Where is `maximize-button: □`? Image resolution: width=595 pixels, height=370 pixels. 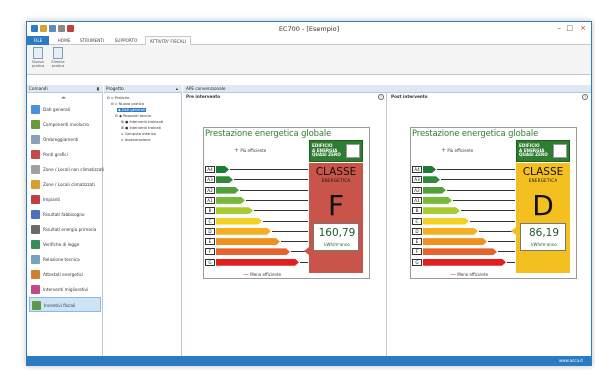
maximize-button: □ is located at coordinates (569, 28).